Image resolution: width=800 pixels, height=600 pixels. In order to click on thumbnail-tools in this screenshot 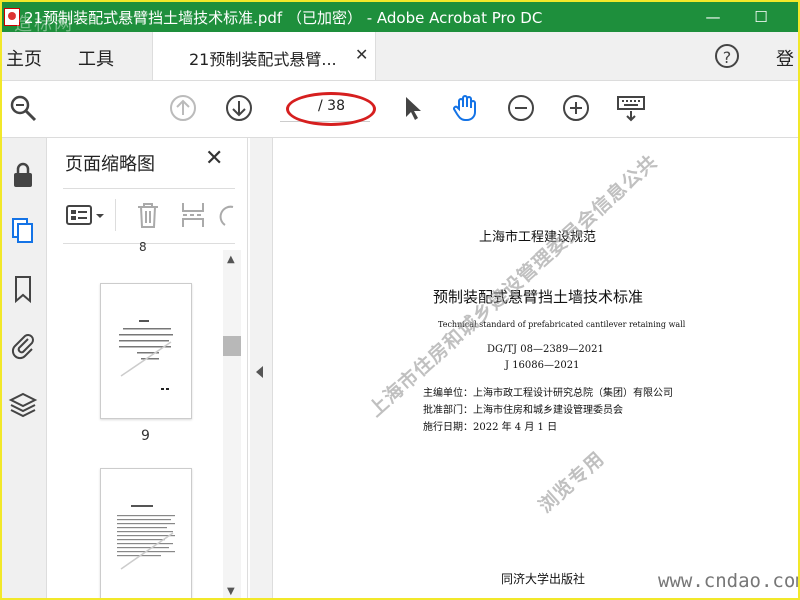, I will do `click(149, 216)`.